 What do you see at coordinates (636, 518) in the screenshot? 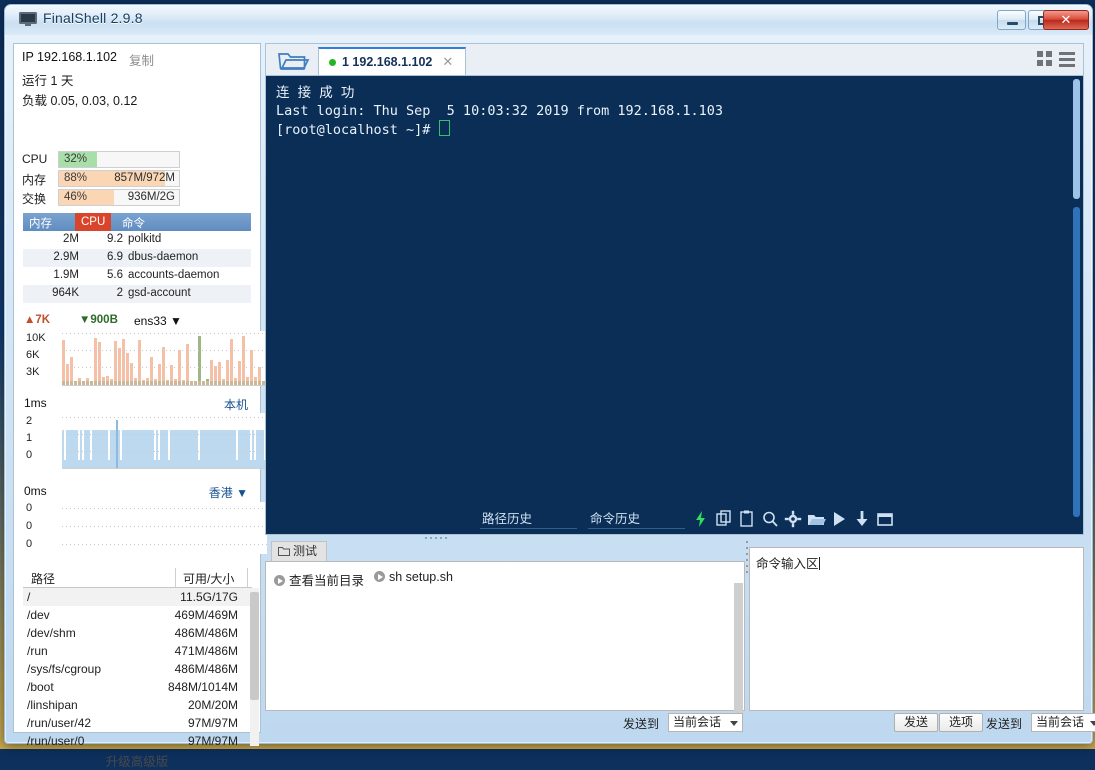
I see `command-history-input: 命令历史` at bounding box center [636, 518].